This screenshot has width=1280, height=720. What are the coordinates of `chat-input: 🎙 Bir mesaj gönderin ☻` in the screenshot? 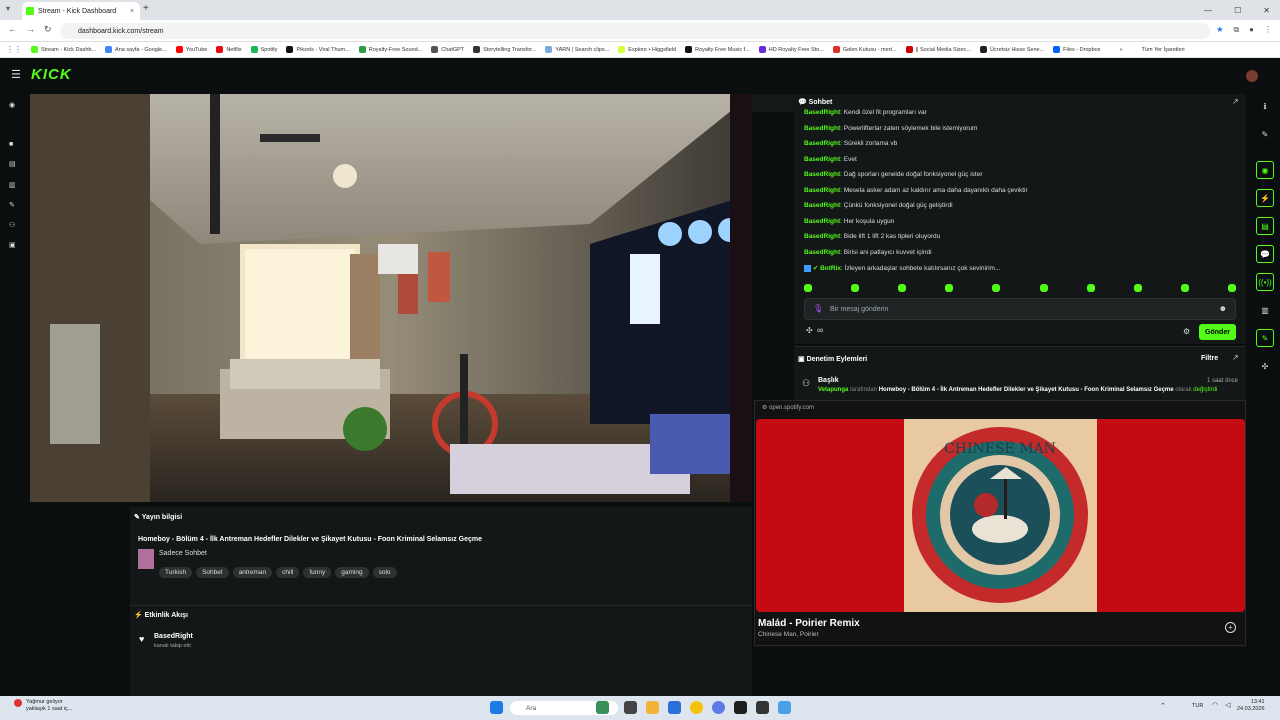 It's located at (1020, 309).